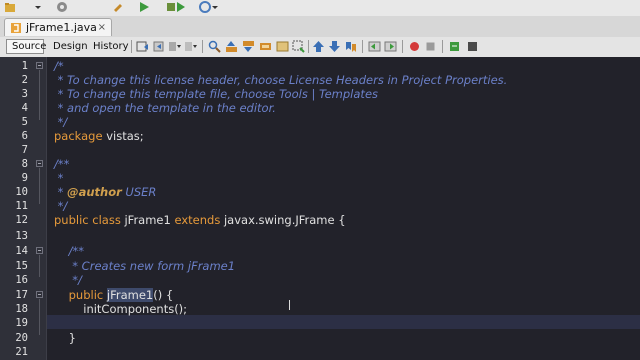 The height and width of the screenshot is (360, 640). I want to click on code-token: extends, so click(197, 220).